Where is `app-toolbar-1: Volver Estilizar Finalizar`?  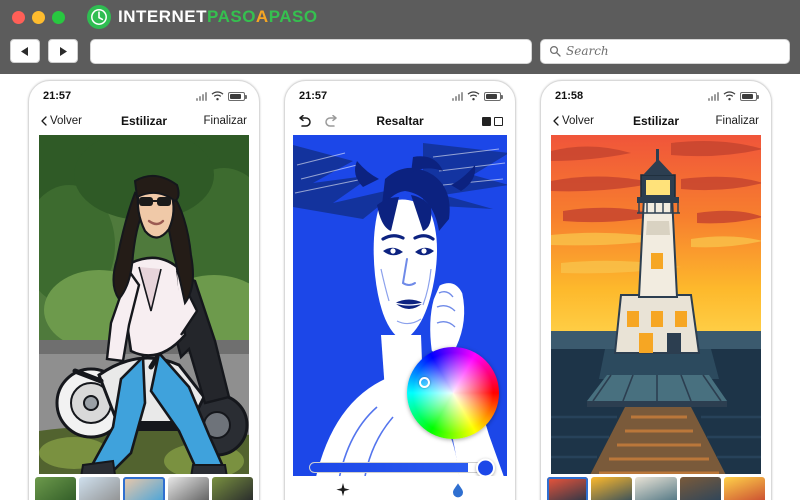
app-toolbar-1: Volver Estilizar Finalizar is located at coordinates (144, 121).